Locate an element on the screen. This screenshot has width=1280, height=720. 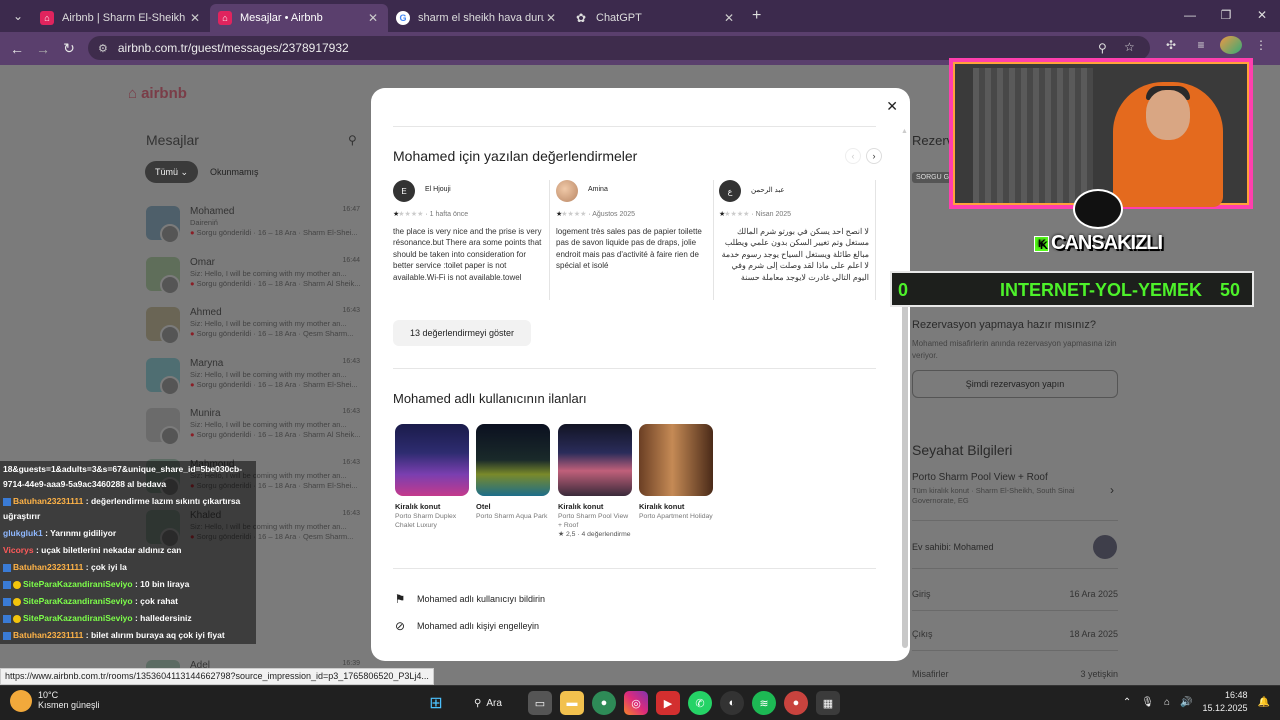
filter-all: Tümü ⌄ is located at coordinates (172, 172).